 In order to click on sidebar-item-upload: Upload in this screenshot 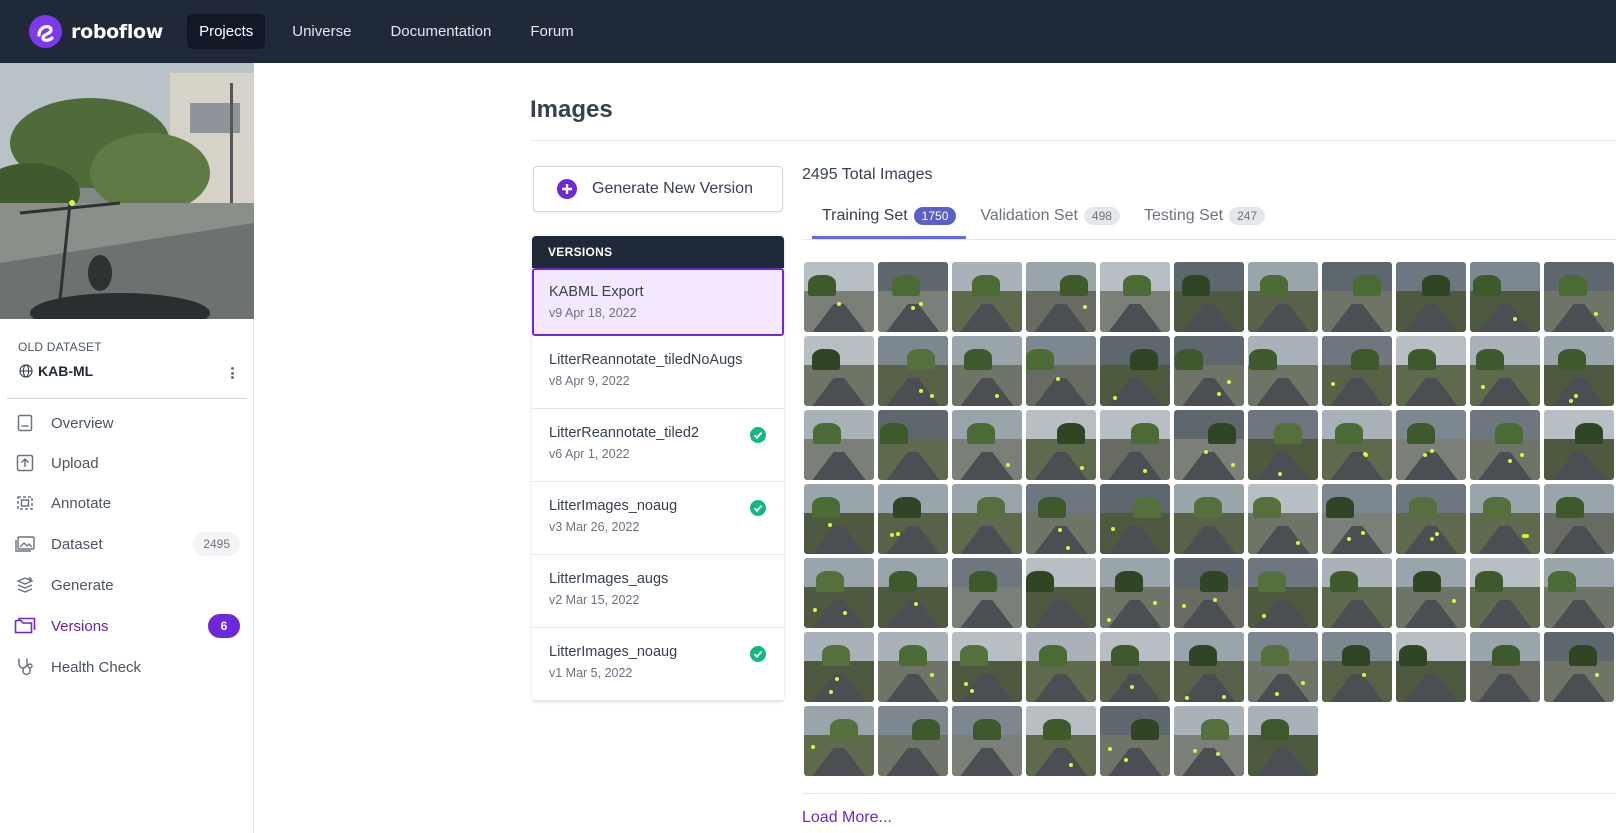, I will do `click(127, 463)`.